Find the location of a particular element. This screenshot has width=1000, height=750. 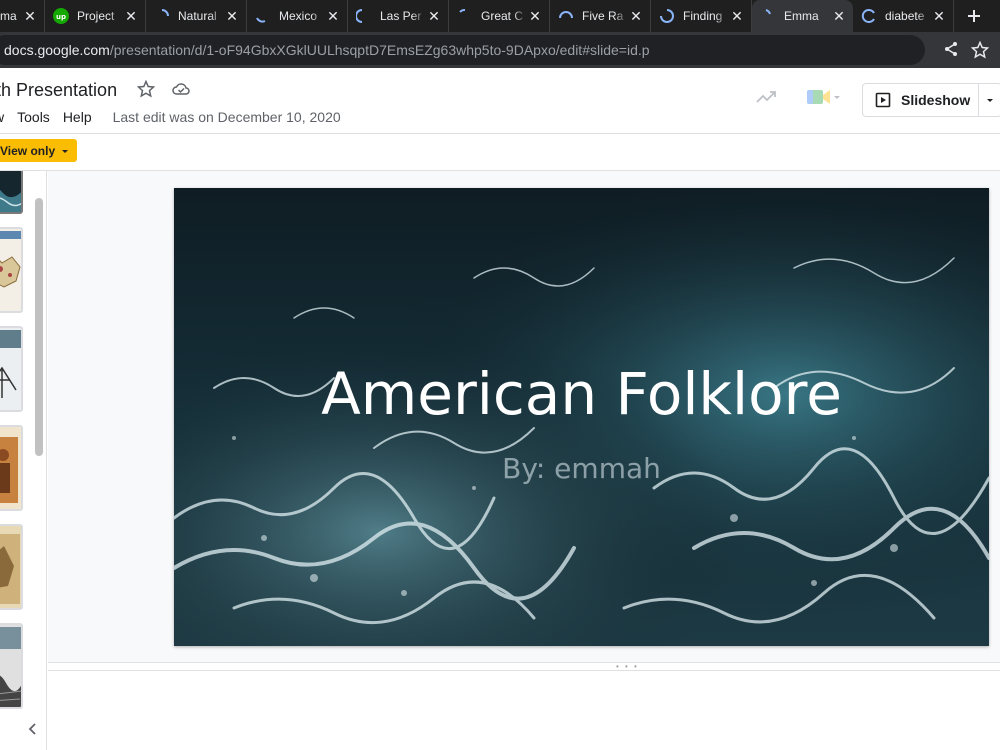

tab-title: Natural is located at coordinates (197, 16).